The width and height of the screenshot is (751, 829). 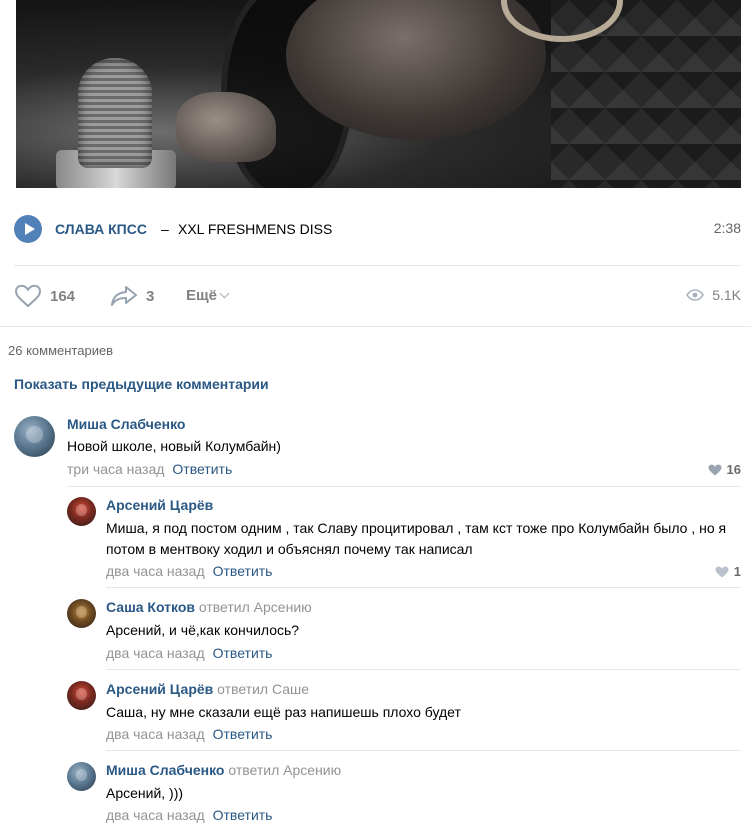 What do you see at coordinates (126, 424) in the screenshot?
I see `comment-author: Миша Слабченко` at bounding box center [126, 424].